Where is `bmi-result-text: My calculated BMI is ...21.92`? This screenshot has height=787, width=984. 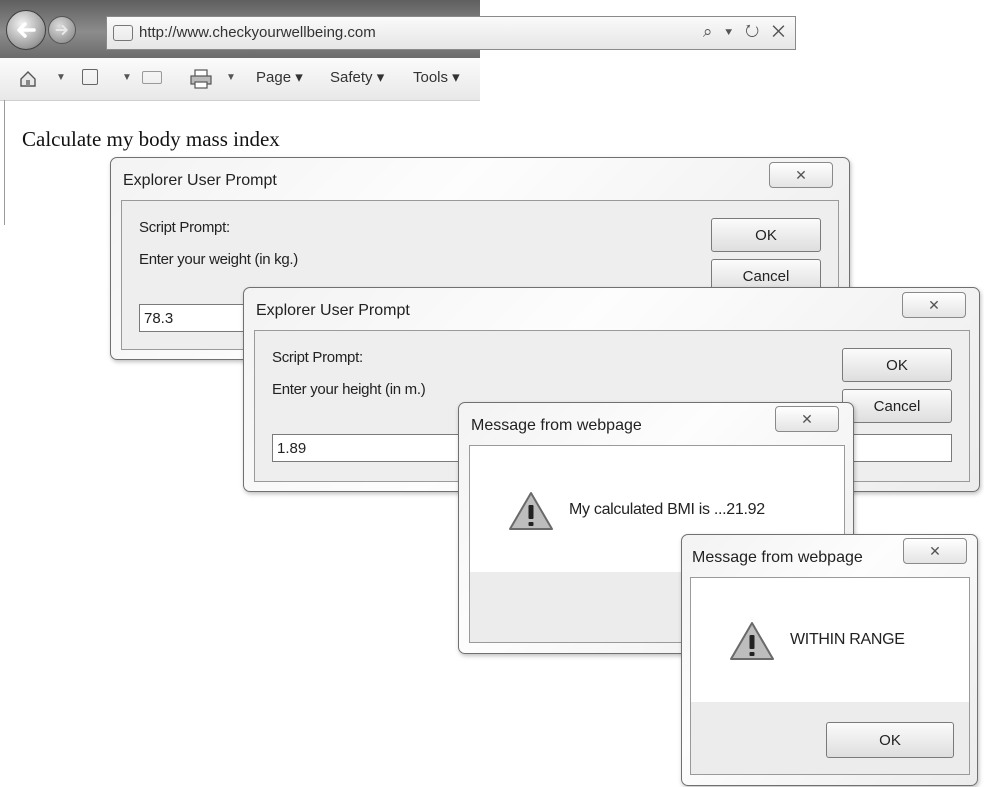 bmi-result-text: My calculated BMI is ...21.92 is located at coordinates (667, 509).